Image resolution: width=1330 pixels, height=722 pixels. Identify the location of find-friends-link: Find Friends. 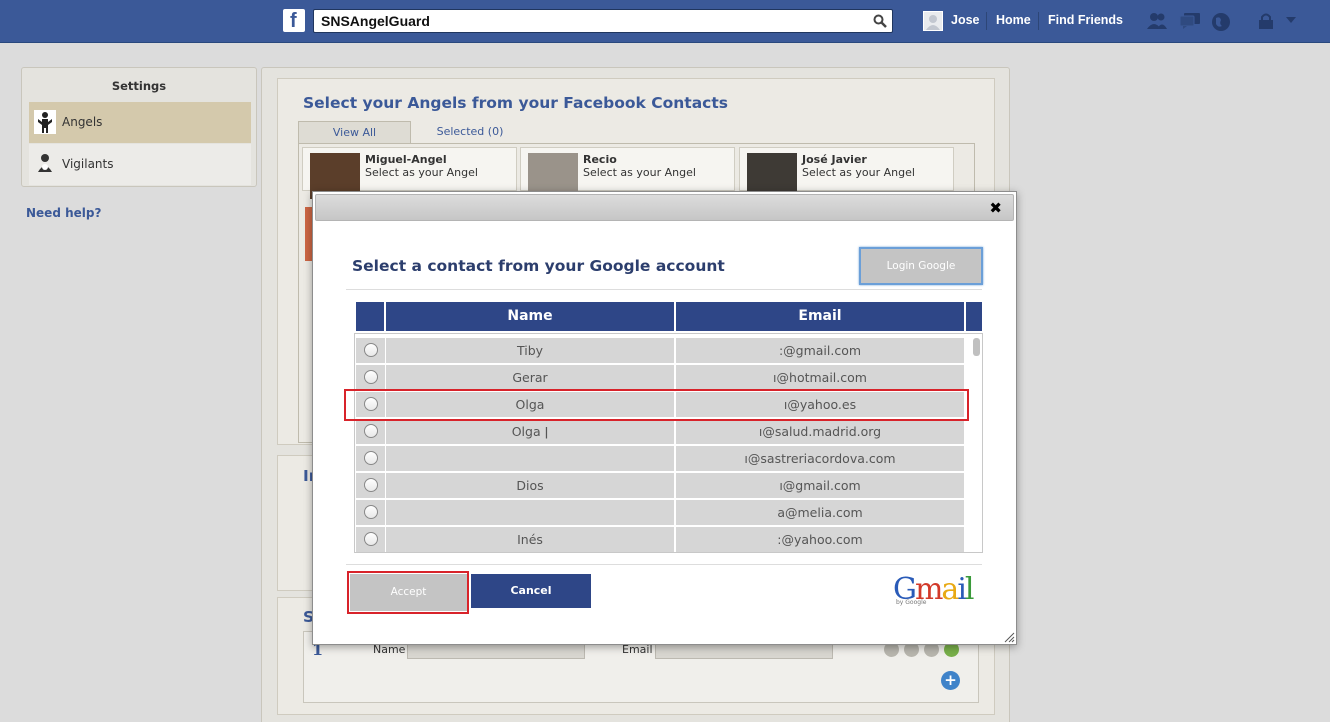
(1085, 20).